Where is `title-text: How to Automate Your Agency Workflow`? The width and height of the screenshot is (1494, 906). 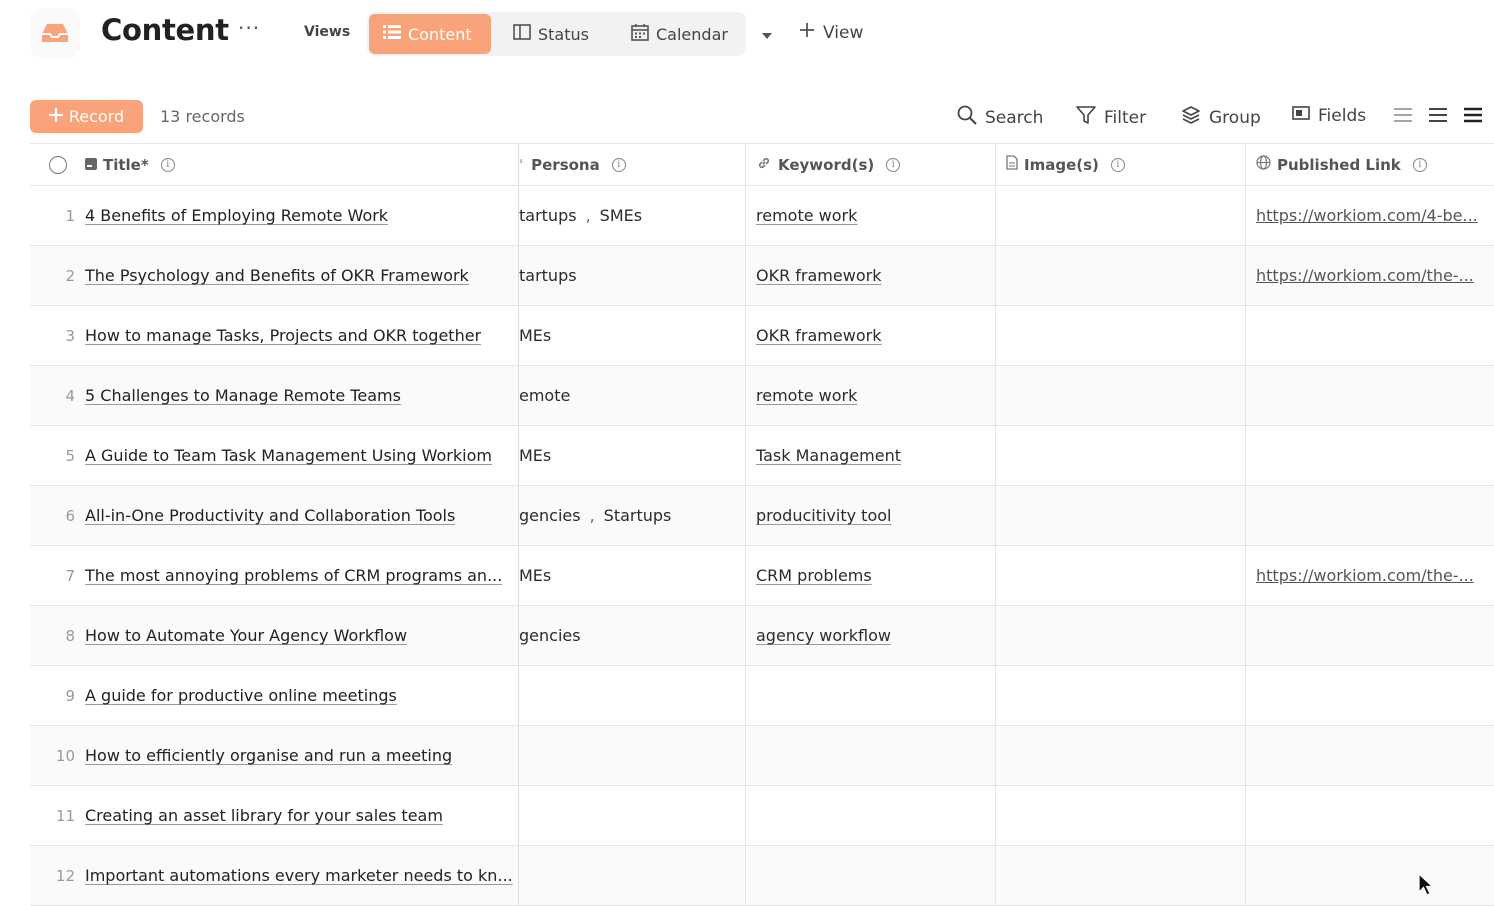
title-text: How to Automate Your Agency Workflow is located at coordinates (246, 635).